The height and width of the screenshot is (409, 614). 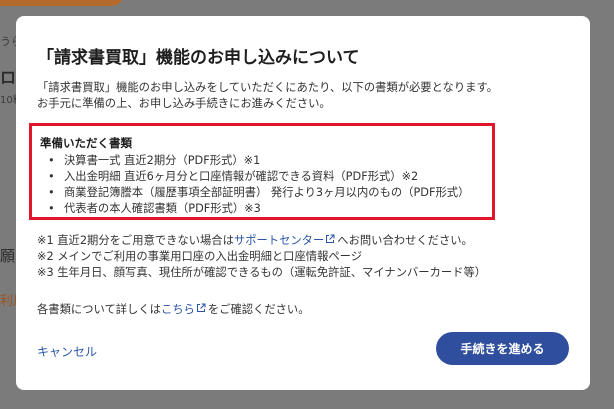 I want to click on footnote-2: ※2 メインでご利用の事業用口座の入出金明細と口座情報ページ, so click(x=200, y=256).